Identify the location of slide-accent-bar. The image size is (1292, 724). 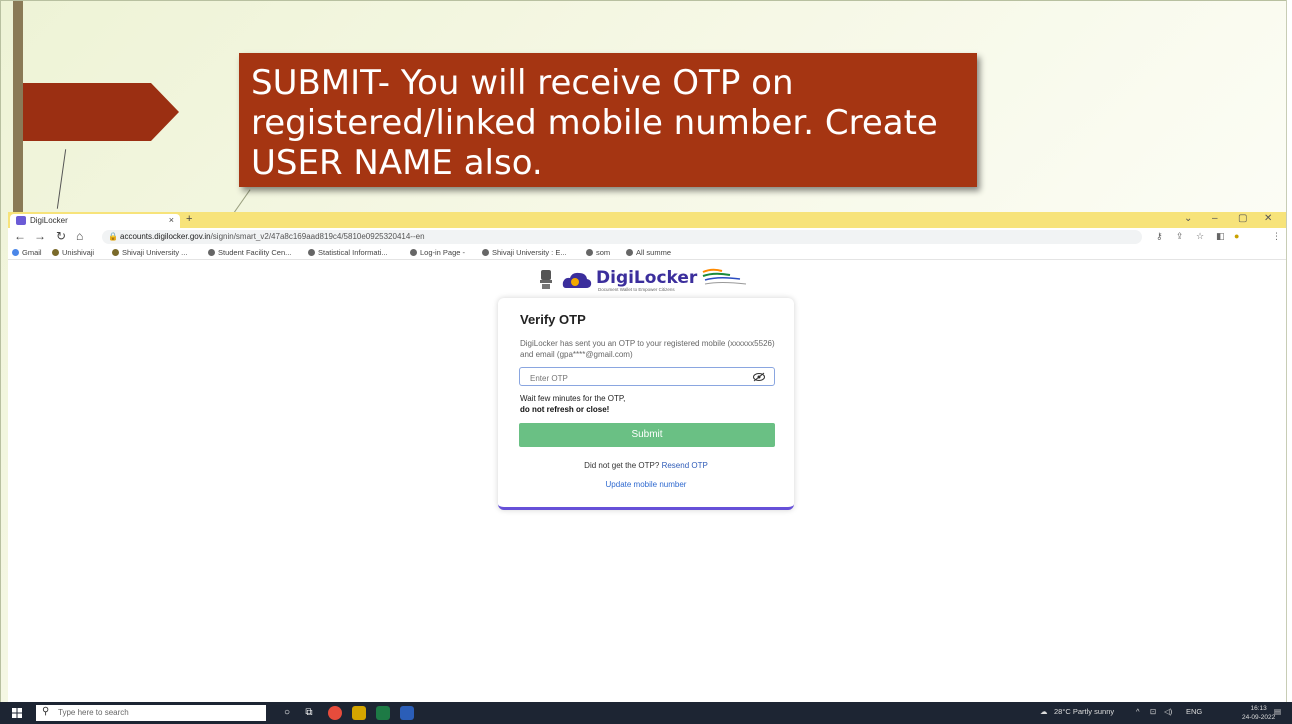
(18, 107).